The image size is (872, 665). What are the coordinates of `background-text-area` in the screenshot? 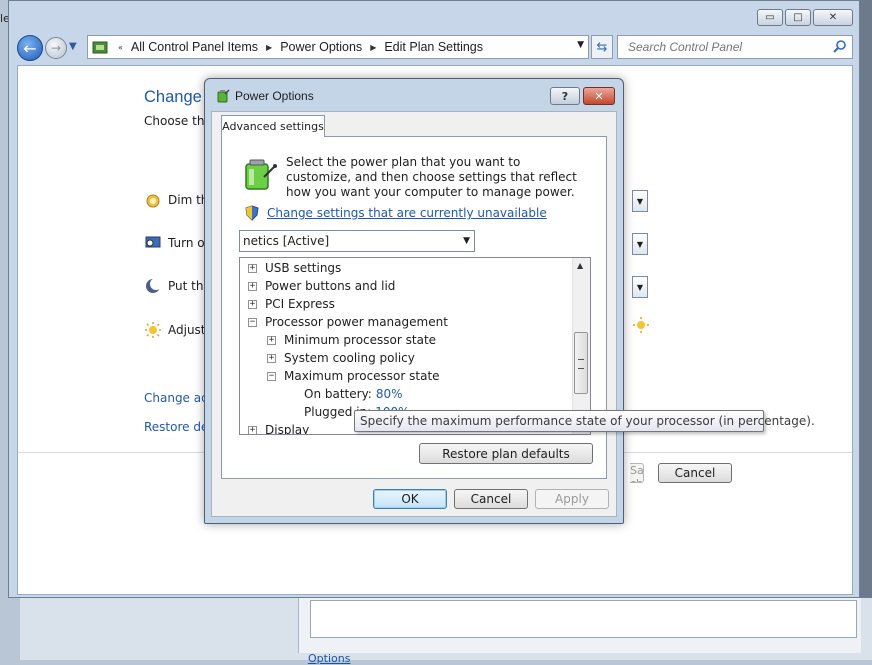 It's located at (583, 619).